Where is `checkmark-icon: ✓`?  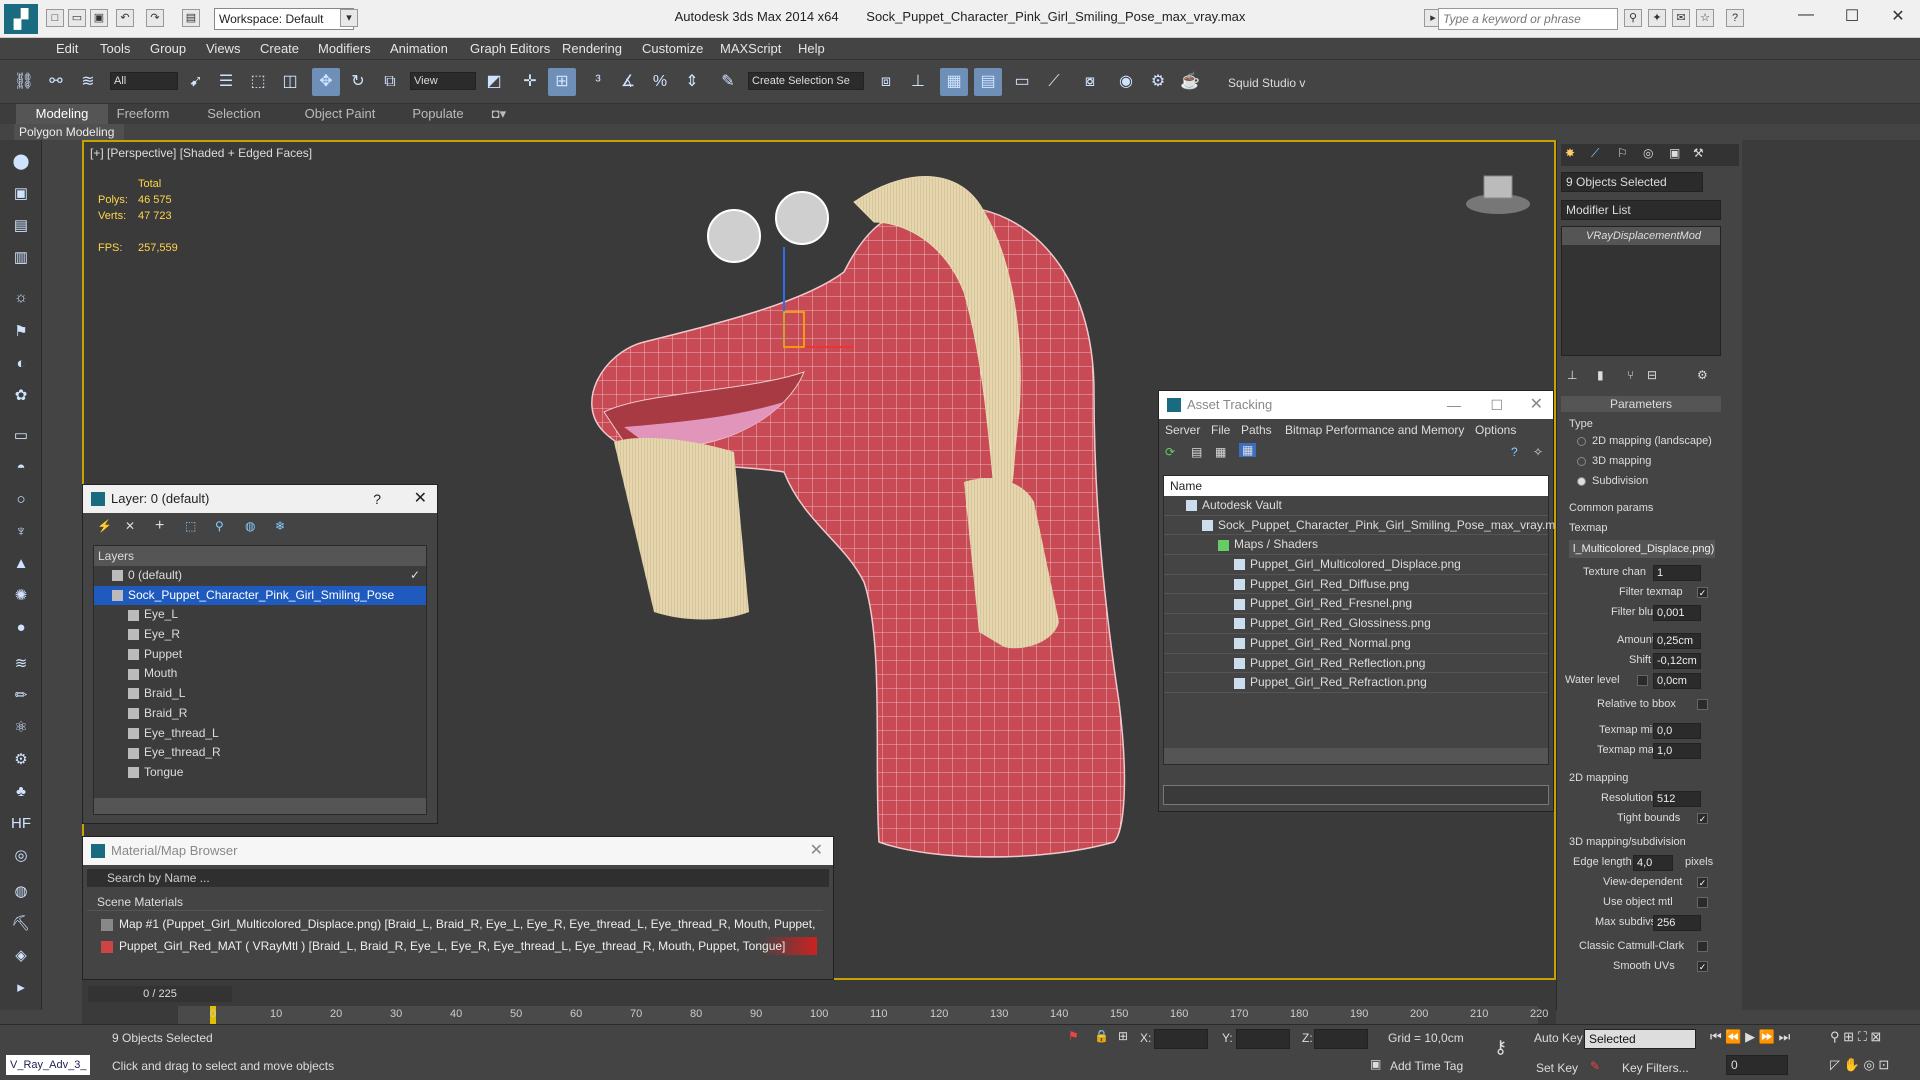
checkmark-icon: ✓ is located at coordinates (415, 576).